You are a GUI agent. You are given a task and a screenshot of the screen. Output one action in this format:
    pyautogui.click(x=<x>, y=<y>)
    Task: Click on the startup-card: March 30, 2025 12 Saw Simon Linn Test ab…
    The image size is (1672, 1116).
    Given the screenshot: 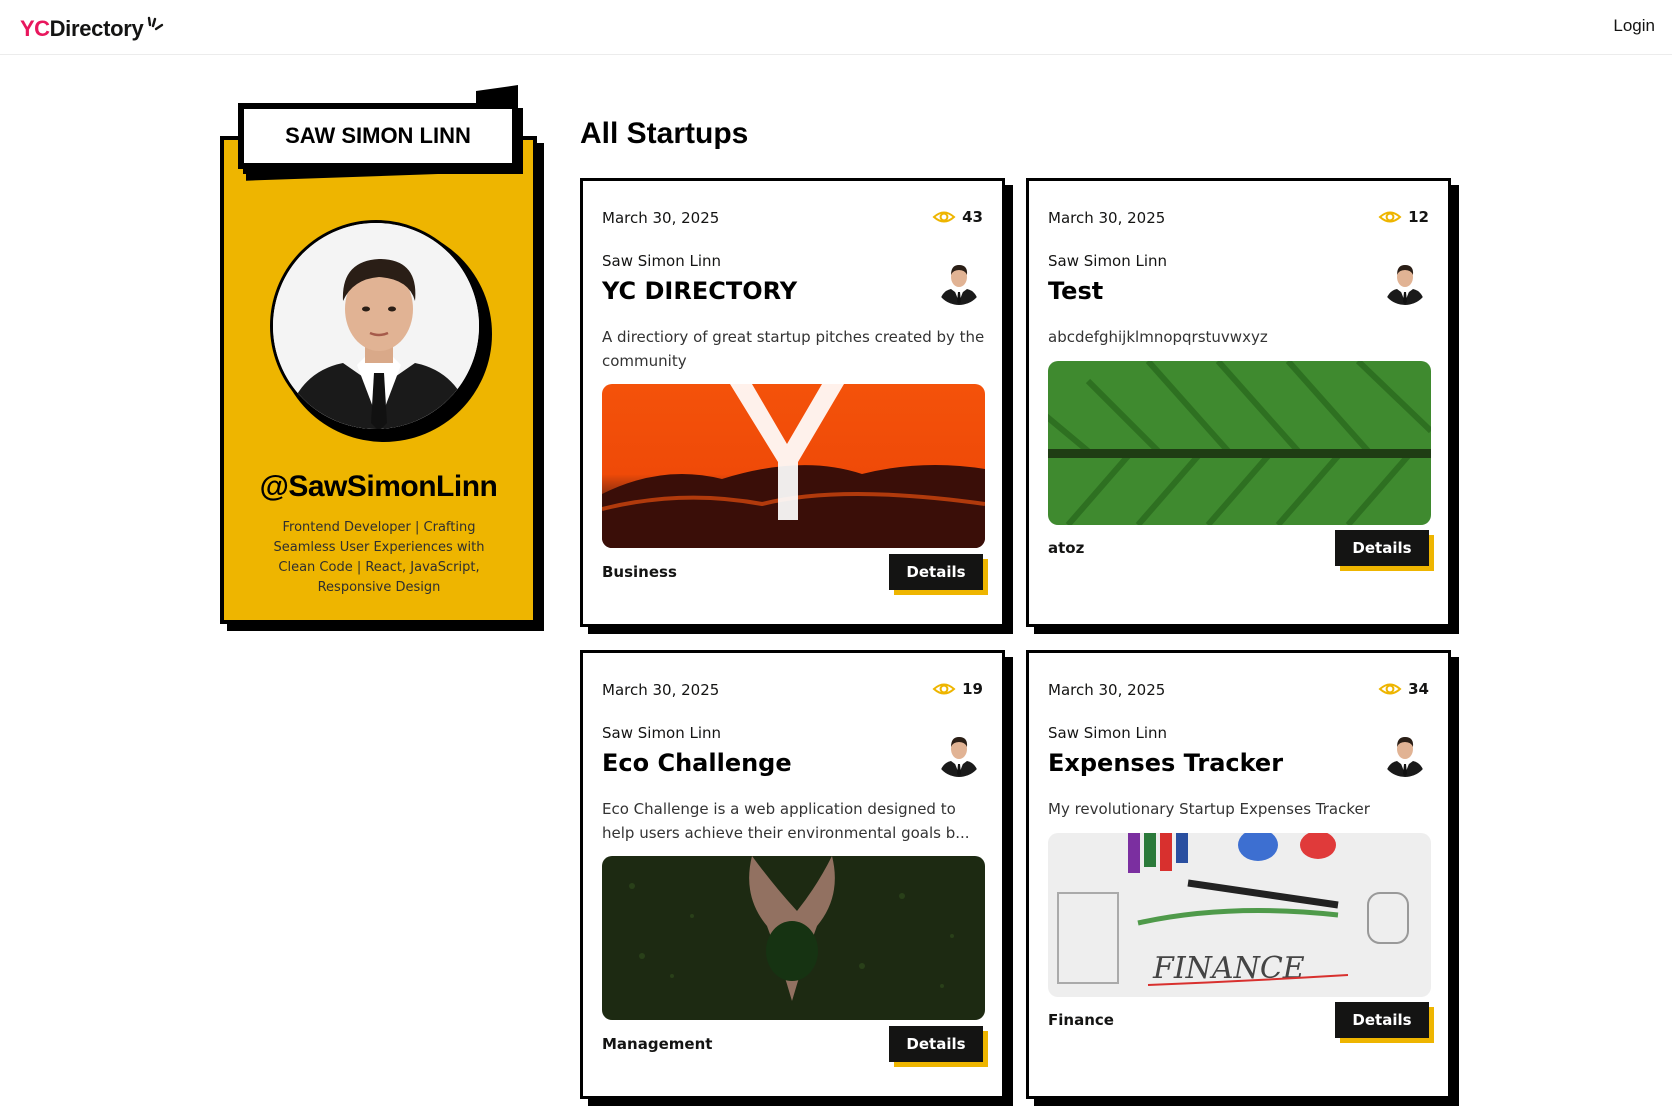 What is the action you would take?
    pyautogui.click(x=1238, y=402)
    